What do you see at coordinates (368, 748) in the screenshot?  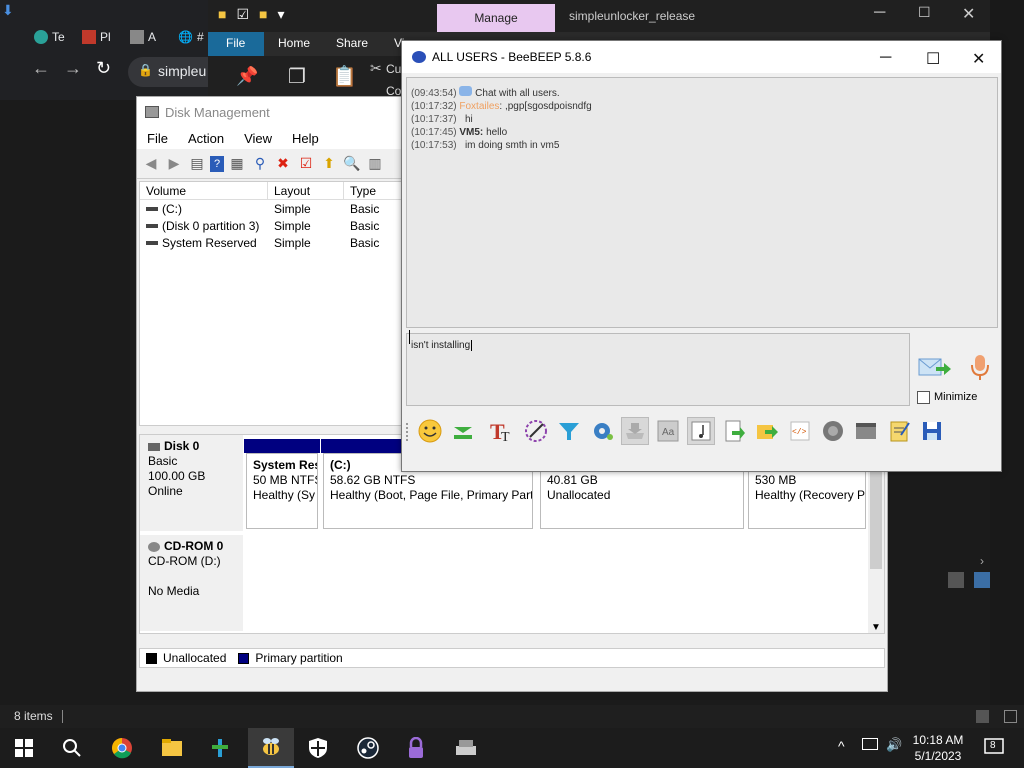 I see `taskbar-steam` at bounding box center [368, 748].